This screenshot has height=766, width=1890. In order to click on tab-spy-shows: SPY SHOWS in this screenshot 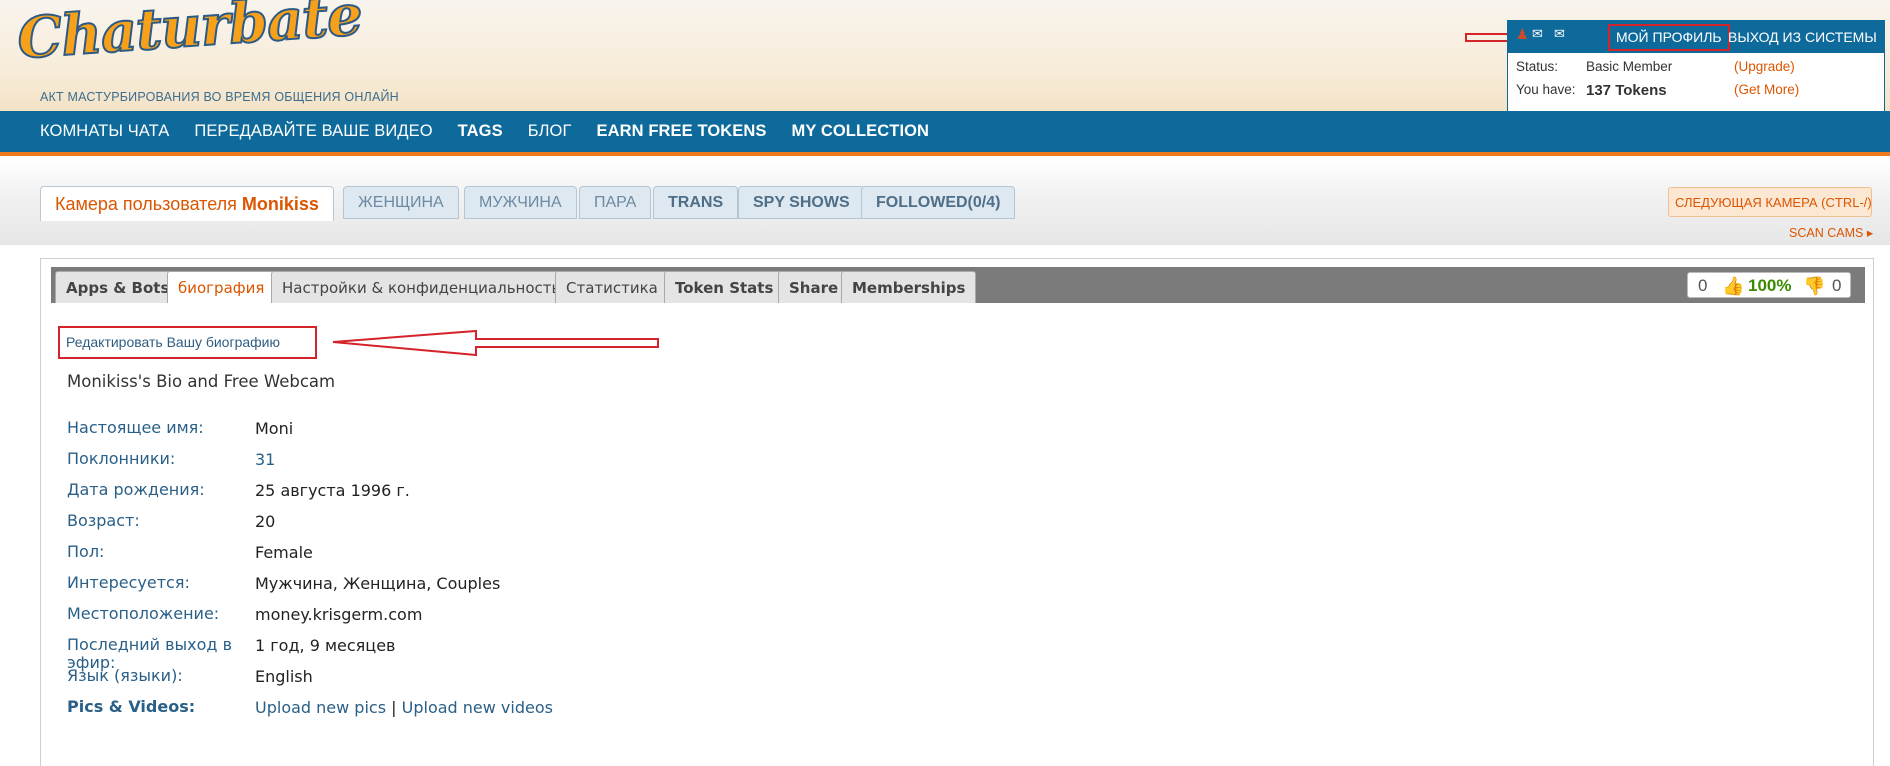, I will do `click(801, 202)`.